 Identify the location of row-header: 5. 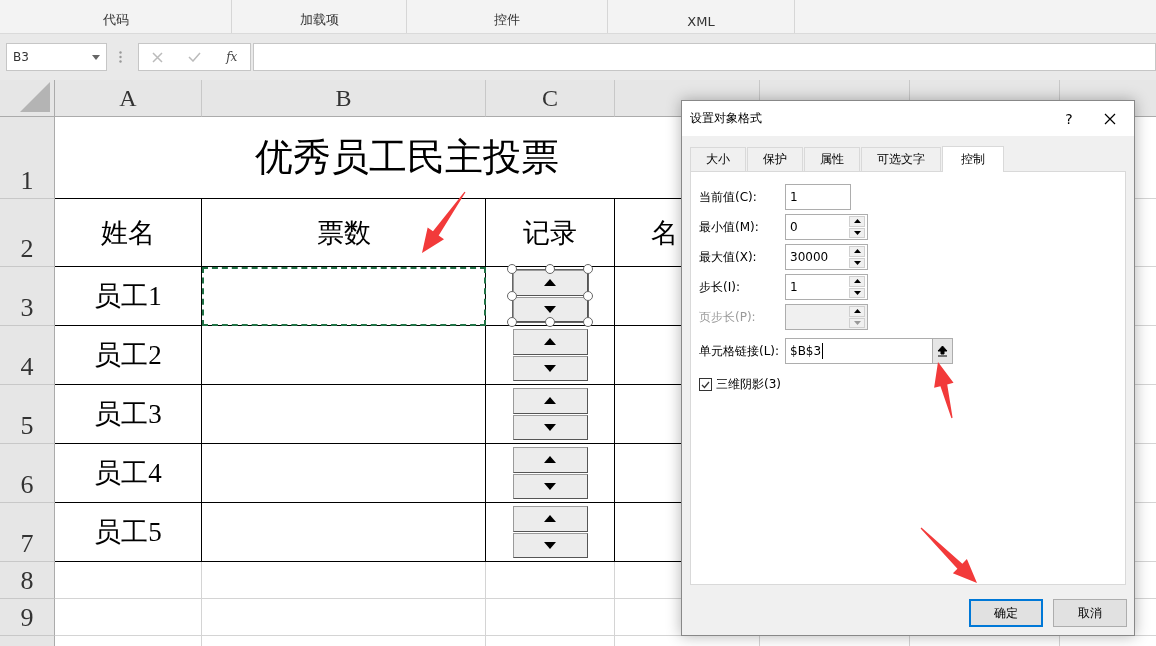
(27, 414).